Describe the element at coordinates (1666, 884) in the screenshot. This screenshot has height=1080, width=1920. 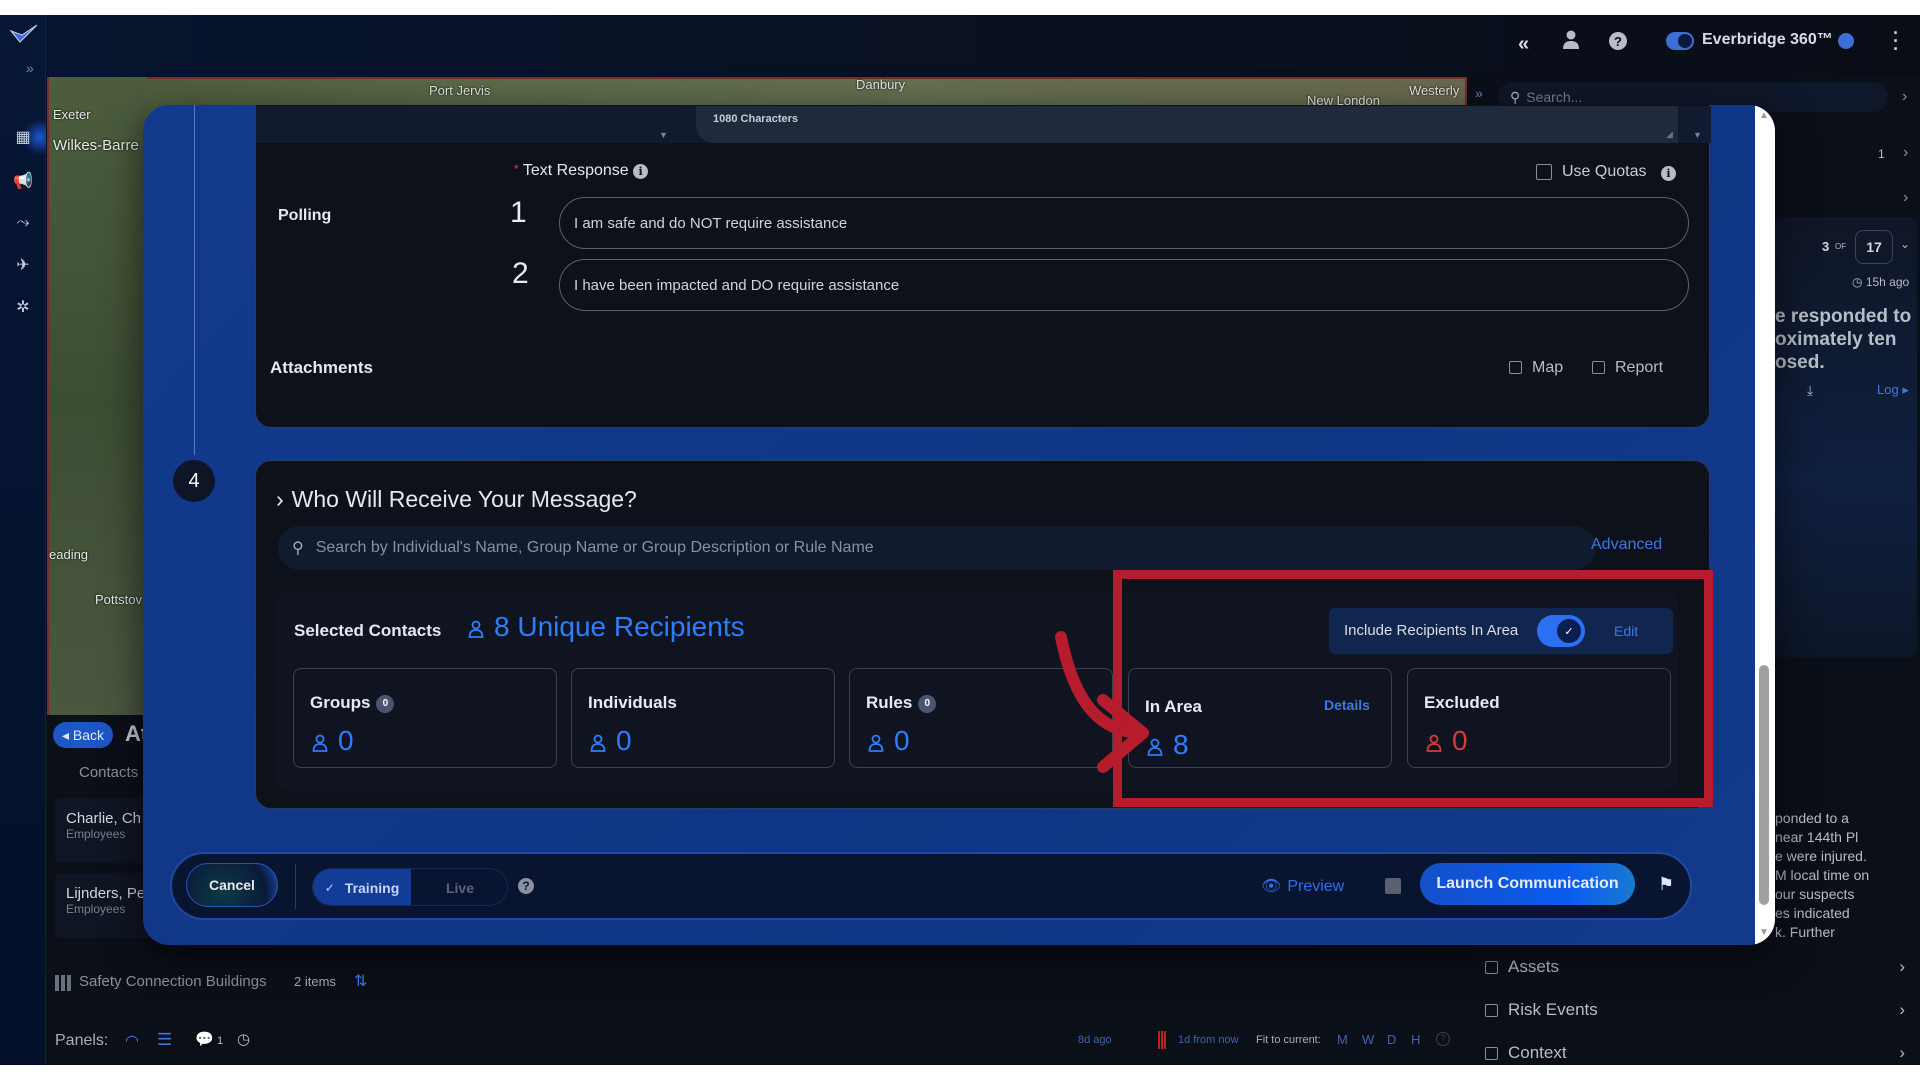
I see `flag-icon: ⚑` at that location.